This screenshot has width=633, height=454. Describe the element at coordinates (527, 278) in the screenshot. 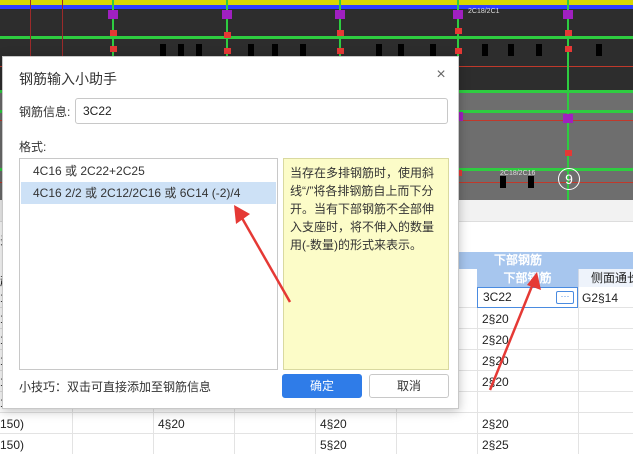

I see `header-bottom-rebar: 下部钢筋` at that location.